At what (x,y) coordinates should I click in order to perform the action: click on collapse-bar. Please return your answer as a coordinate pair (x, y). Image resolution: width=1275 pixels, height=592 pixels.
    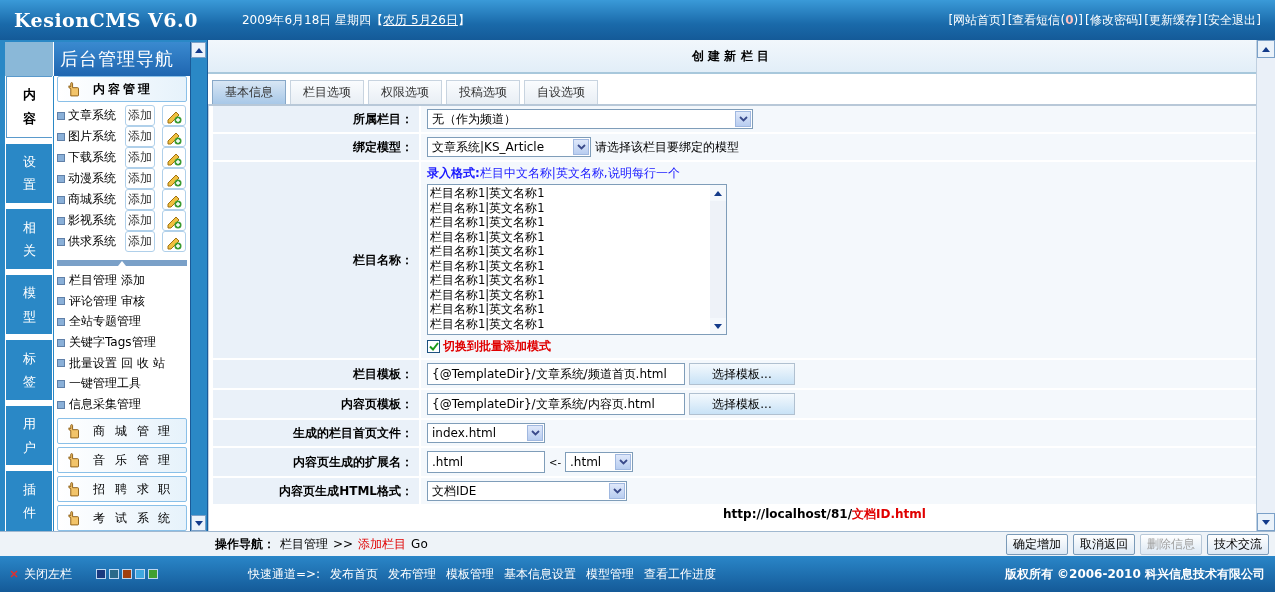
    Looking at the image, I should click on (122, 263).